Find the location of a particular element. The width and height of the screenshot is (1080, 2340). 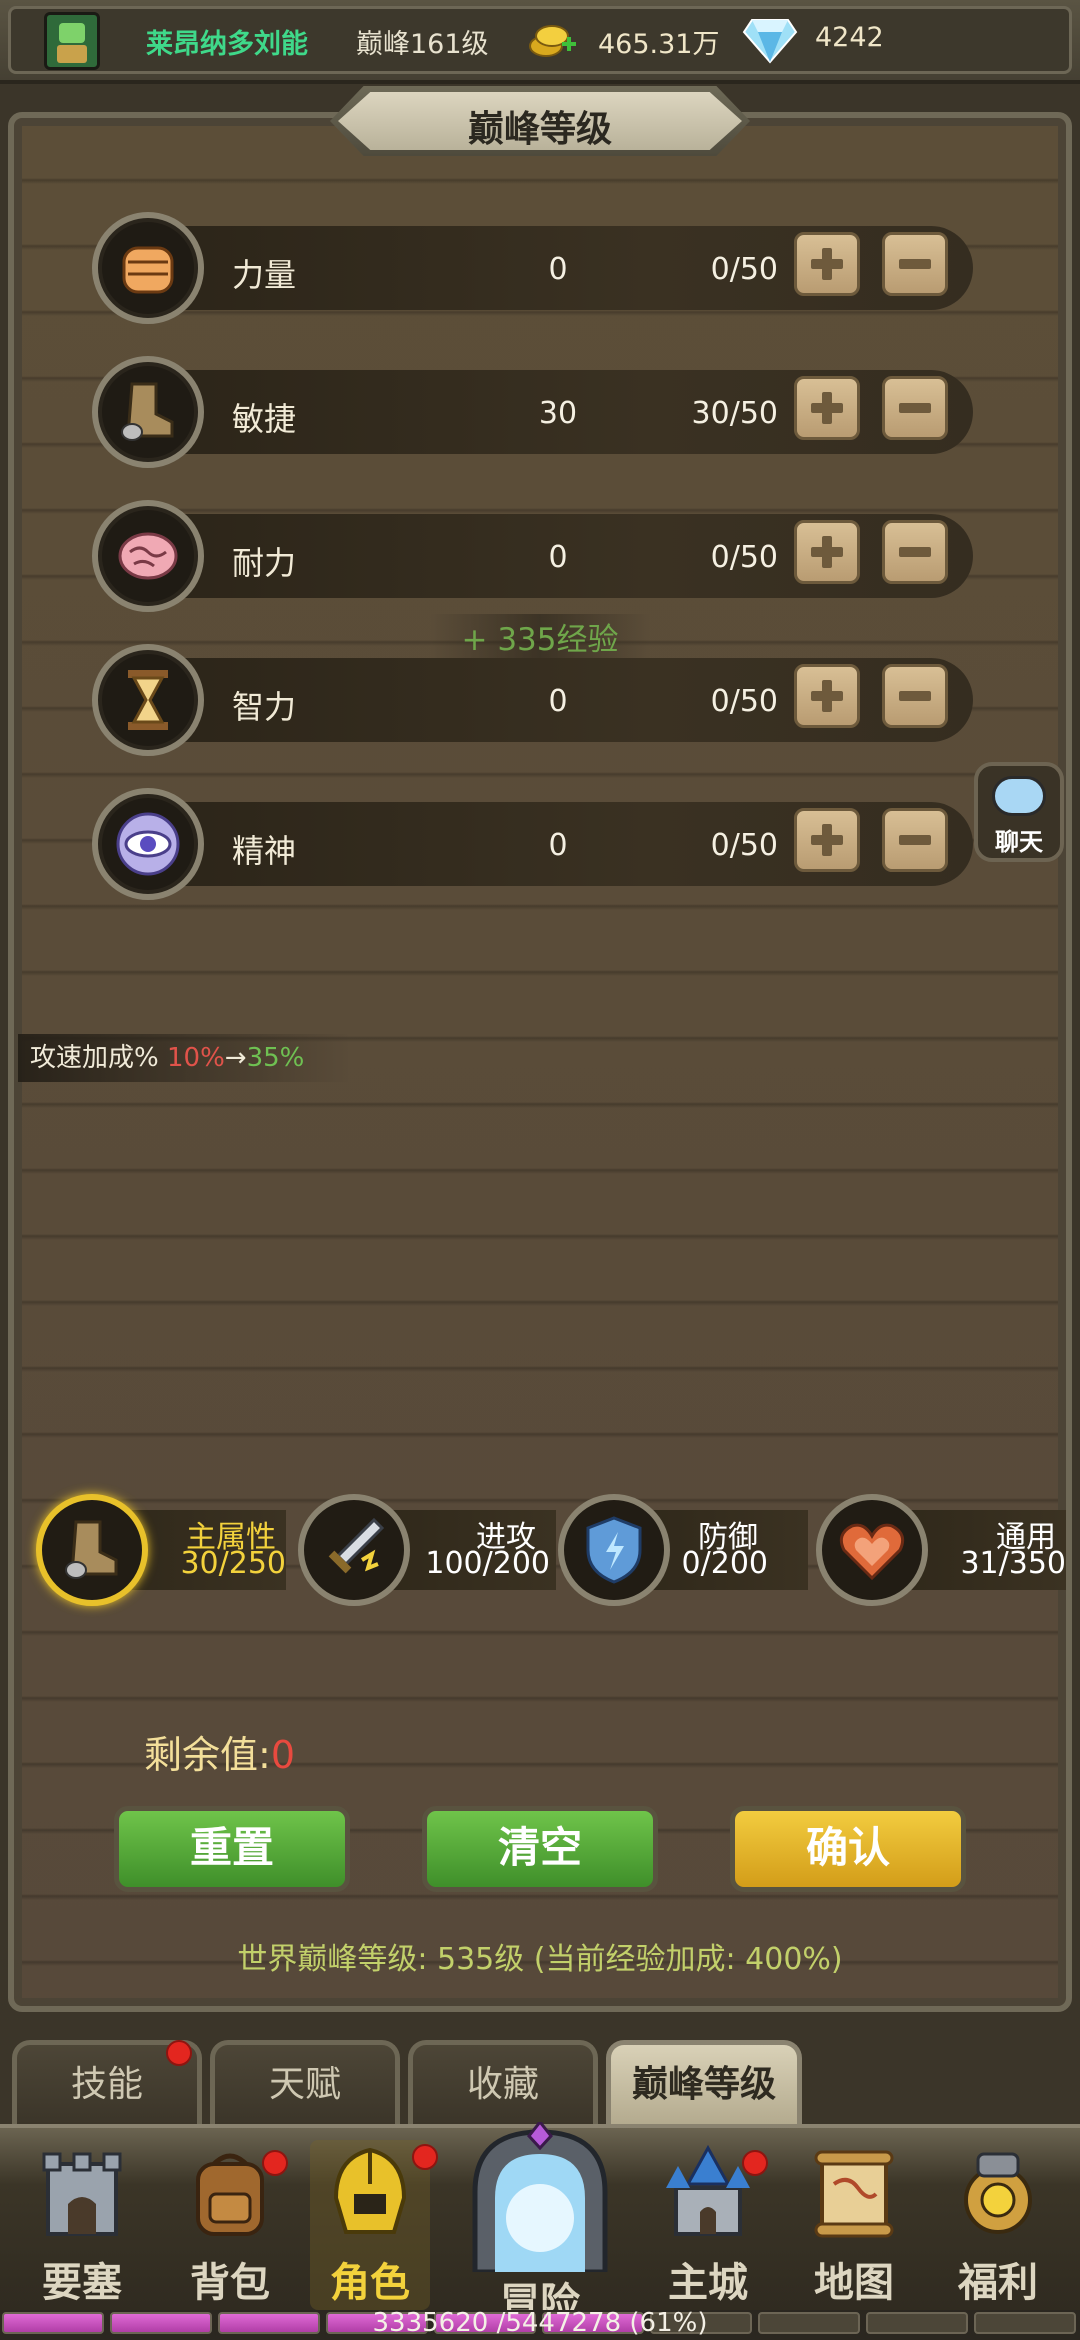

attribute-row-stamina: 耐力 0 0/50 is located at coordinates (530, 556).